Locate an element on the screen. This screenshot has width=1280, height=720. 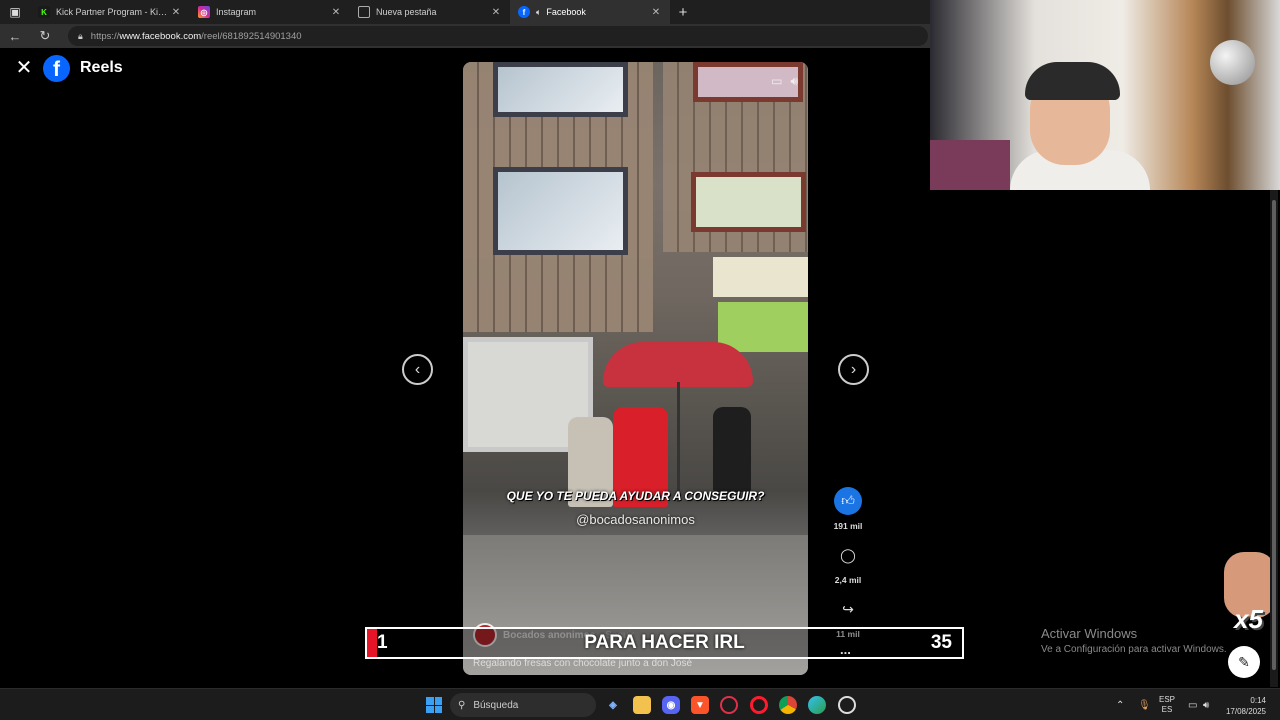
url-prefix: https:// is located at coordinates (105, 36).